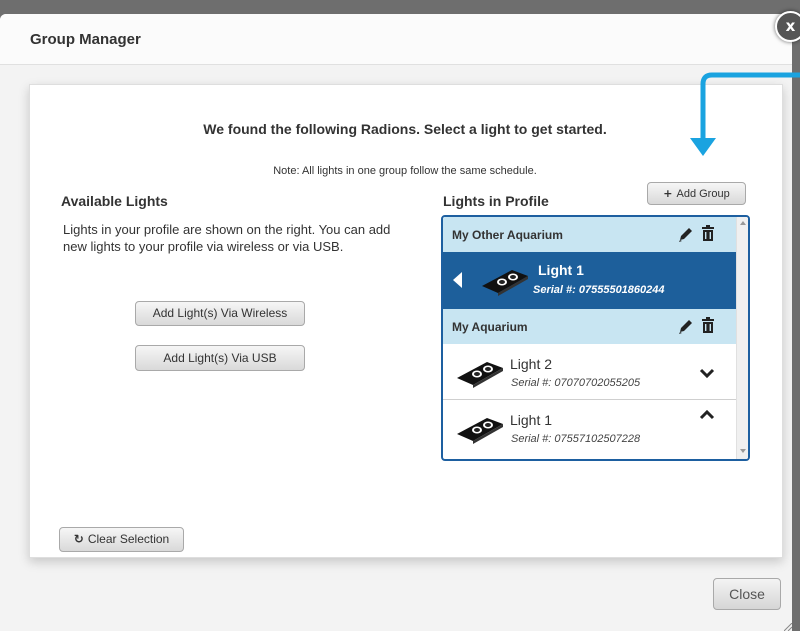  I want to click on close-x-icon: x, so click(787, 26).